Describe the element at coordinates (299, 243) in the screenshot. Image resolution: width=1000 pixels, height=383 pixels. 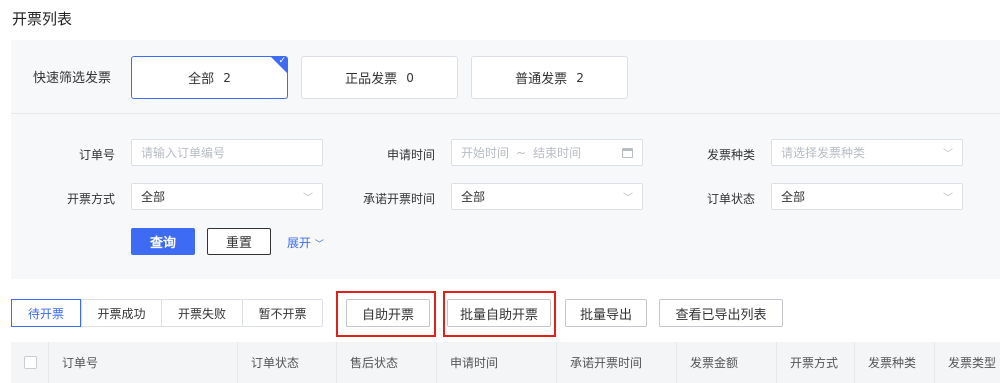
I see `expand-label: 展开` at that location.